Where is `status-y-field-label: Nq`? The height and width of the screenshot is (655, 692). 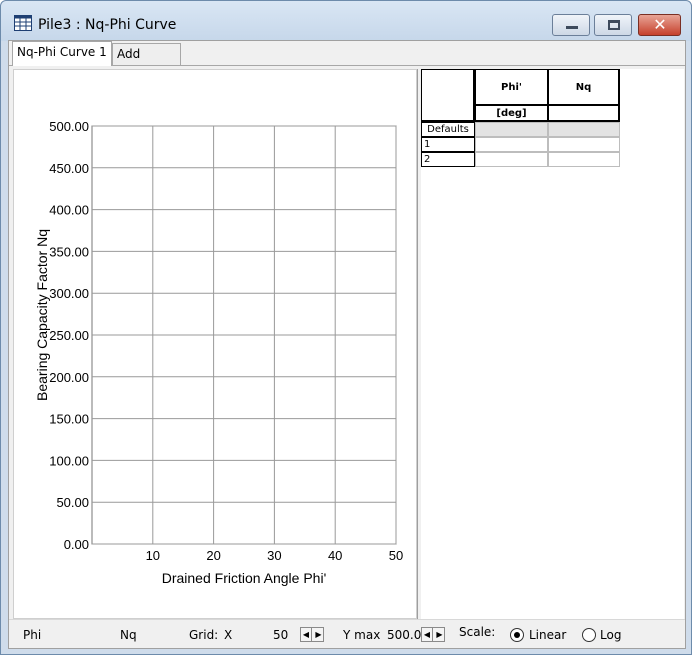 status-y-field-label: Nq is located at coordinates (128, 635).